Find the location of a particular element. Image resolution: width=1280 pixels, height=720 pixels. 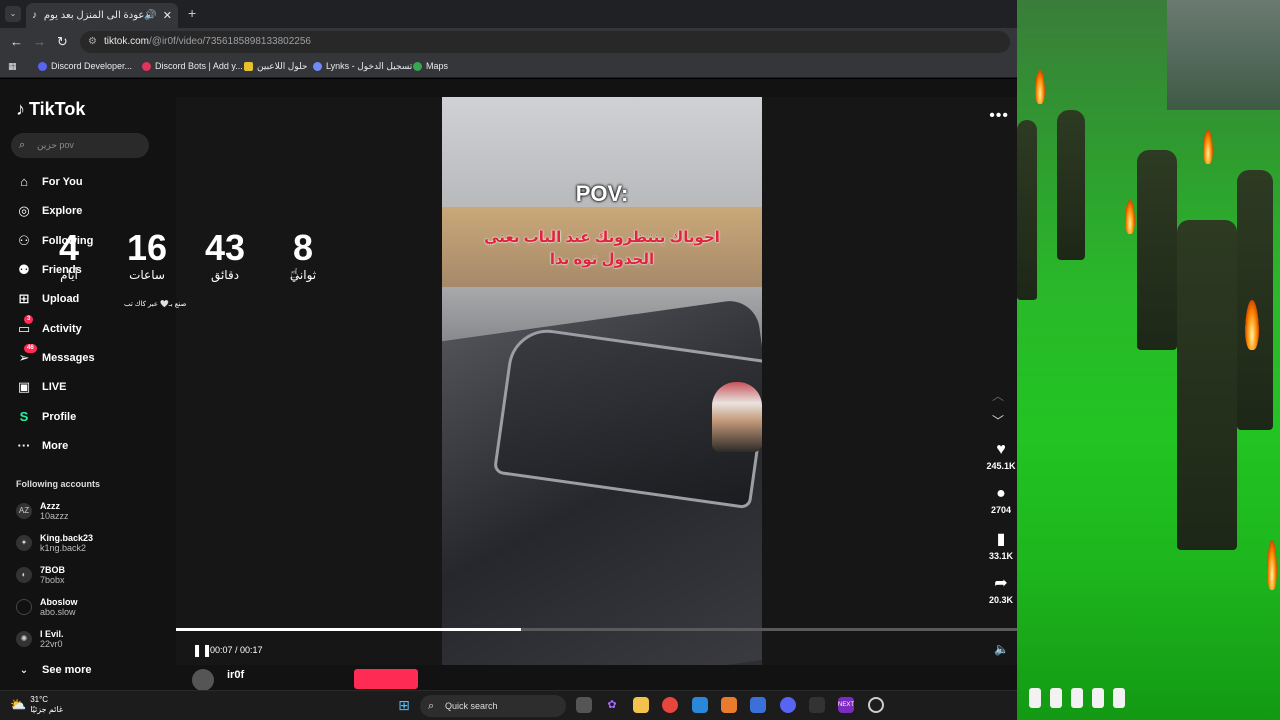

nav-label: Messages is located at coordinates (68, 358).